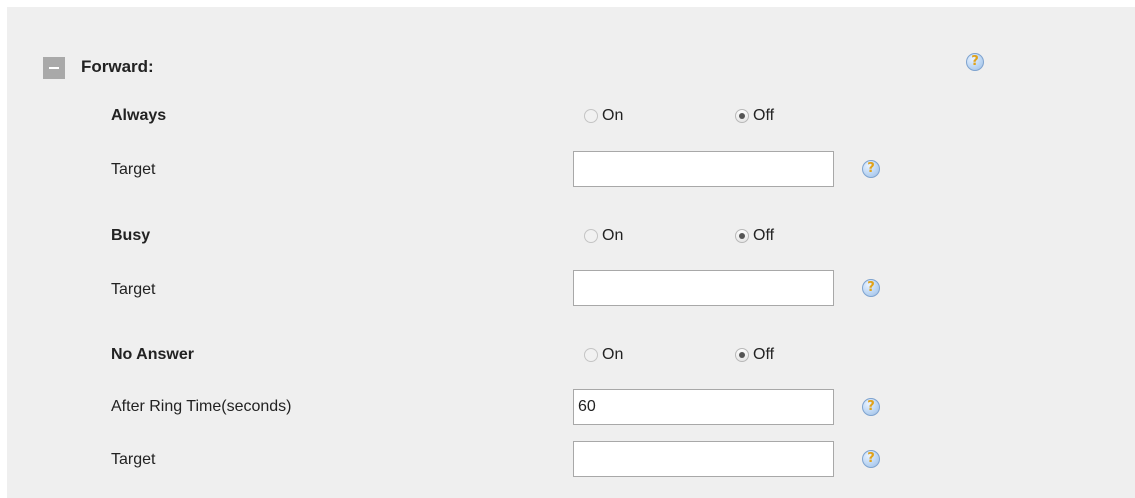 The width and height of the screenshot is (1135, 498). Describe the element at coordinates (871, 459) in the screenshot. I see `no-answer-target-help-icon` at that location.